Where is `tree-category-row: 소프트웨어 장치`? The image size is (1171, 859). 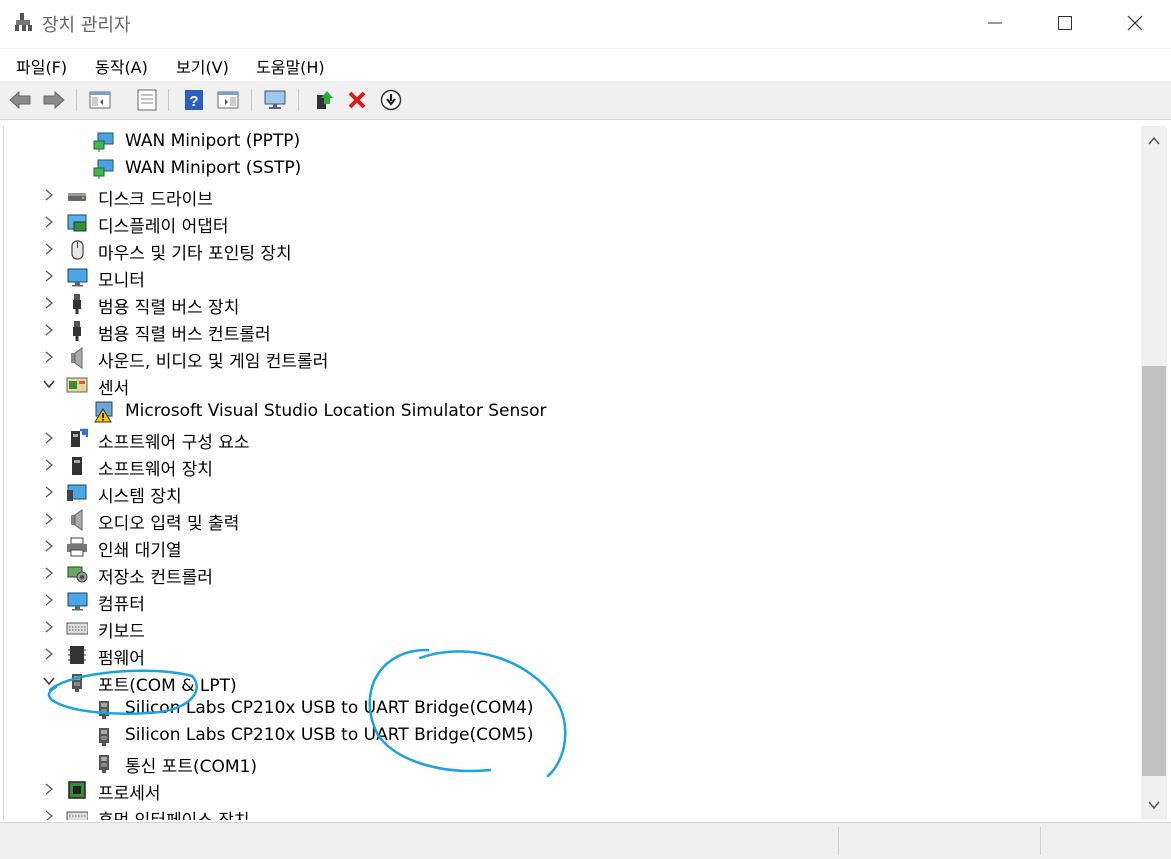 tree-category-row: 소프트웨어 장치 is located at coordinates (572, 466).